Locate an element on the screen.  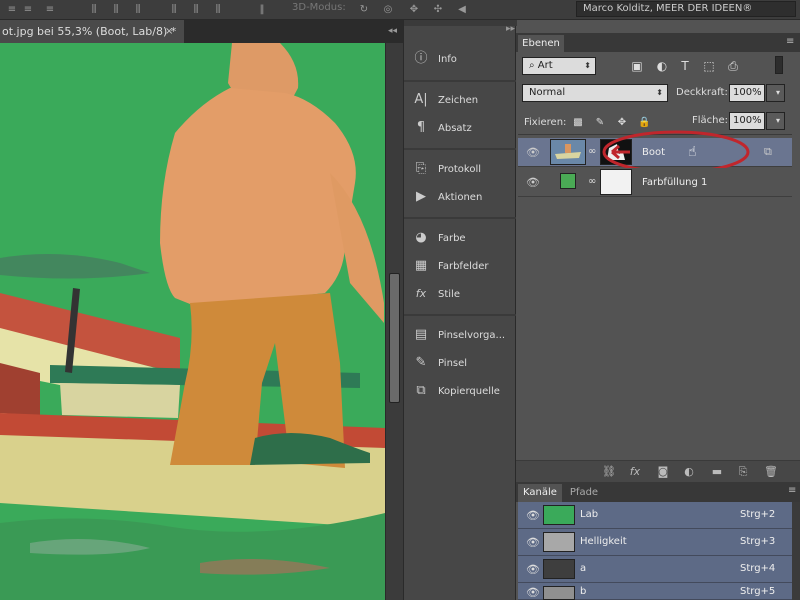
type-filter-icon: T is located at coordinates (685, 66).